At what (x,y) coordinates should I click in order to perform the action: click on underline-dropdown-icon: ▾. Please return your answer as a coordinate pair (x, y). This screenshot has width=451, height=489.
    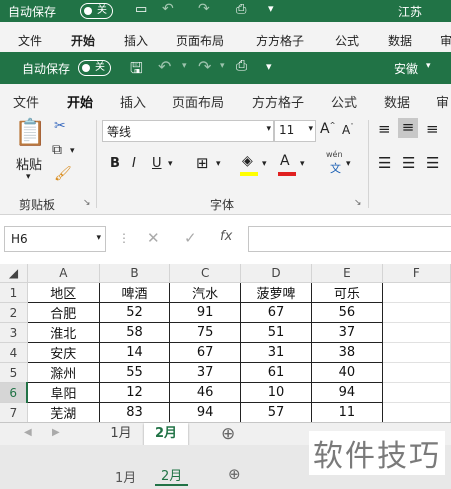
    Looking at the image, I should click on (170, 164).